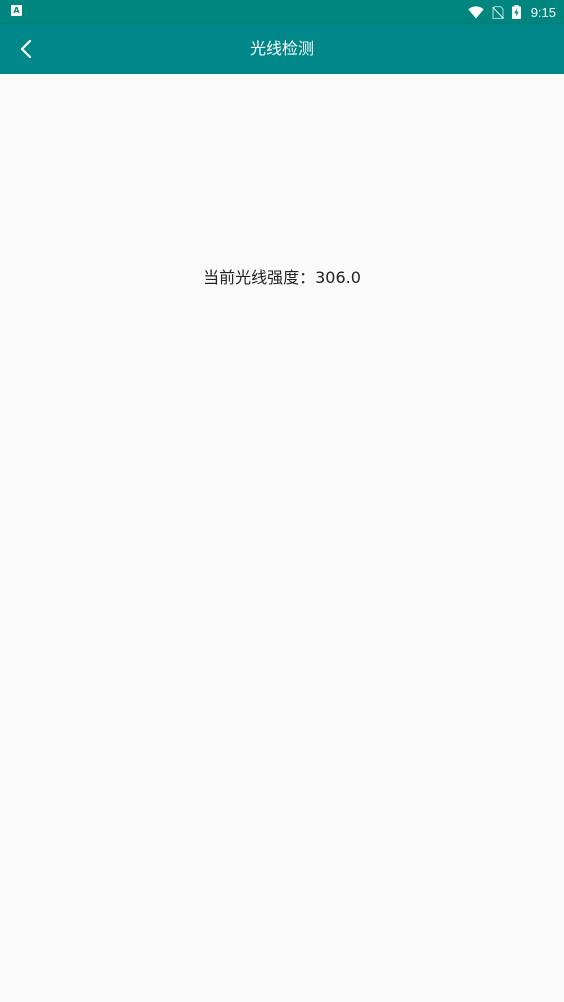 This screenshot has height=1002, width=564. What do you see at coordinates (543, 12) in the screenshot?
I see `clock: 9:15` at bounding box center [543, 12].